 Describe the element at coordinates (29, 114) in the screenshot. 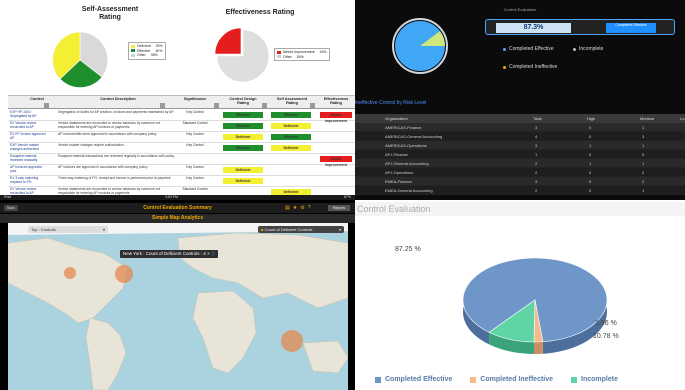

I see `control-id: EXP HP-1010: Segregated by AP` at that location.